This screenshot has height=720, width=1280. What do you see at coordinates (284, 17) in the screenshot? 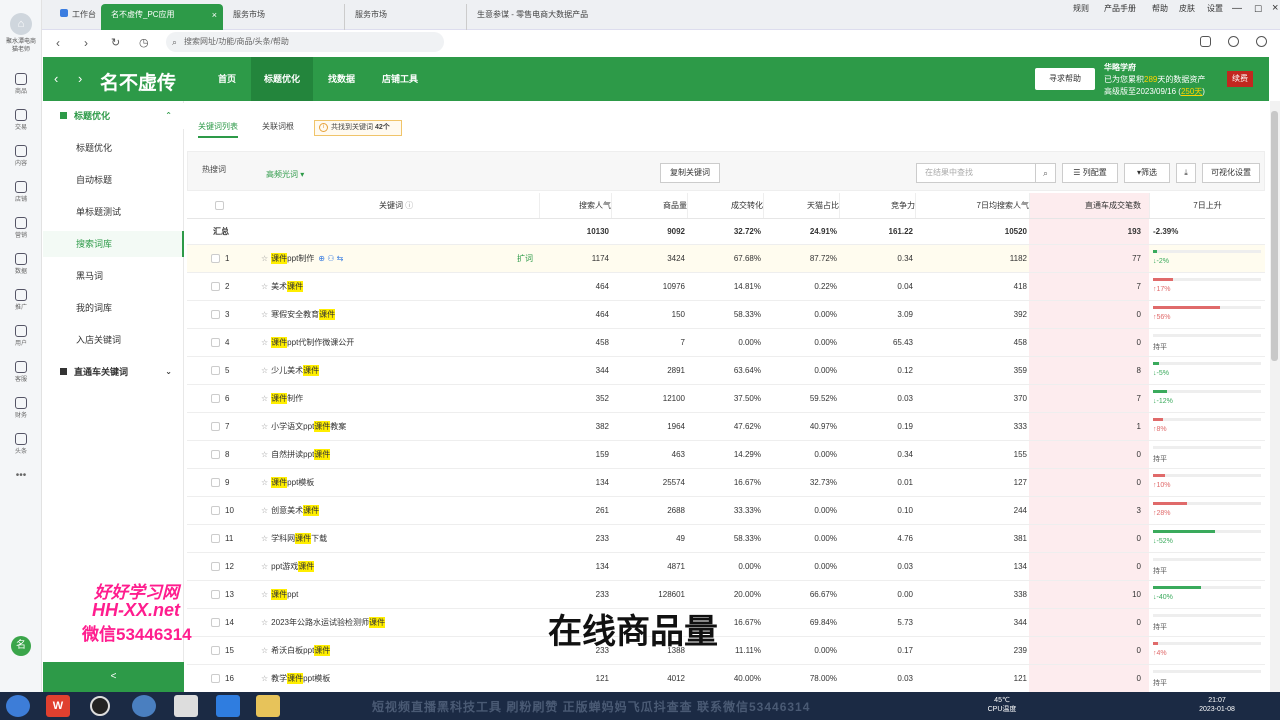
I see `tab-market-1: 服务市场` at bounding box center [284, 17].